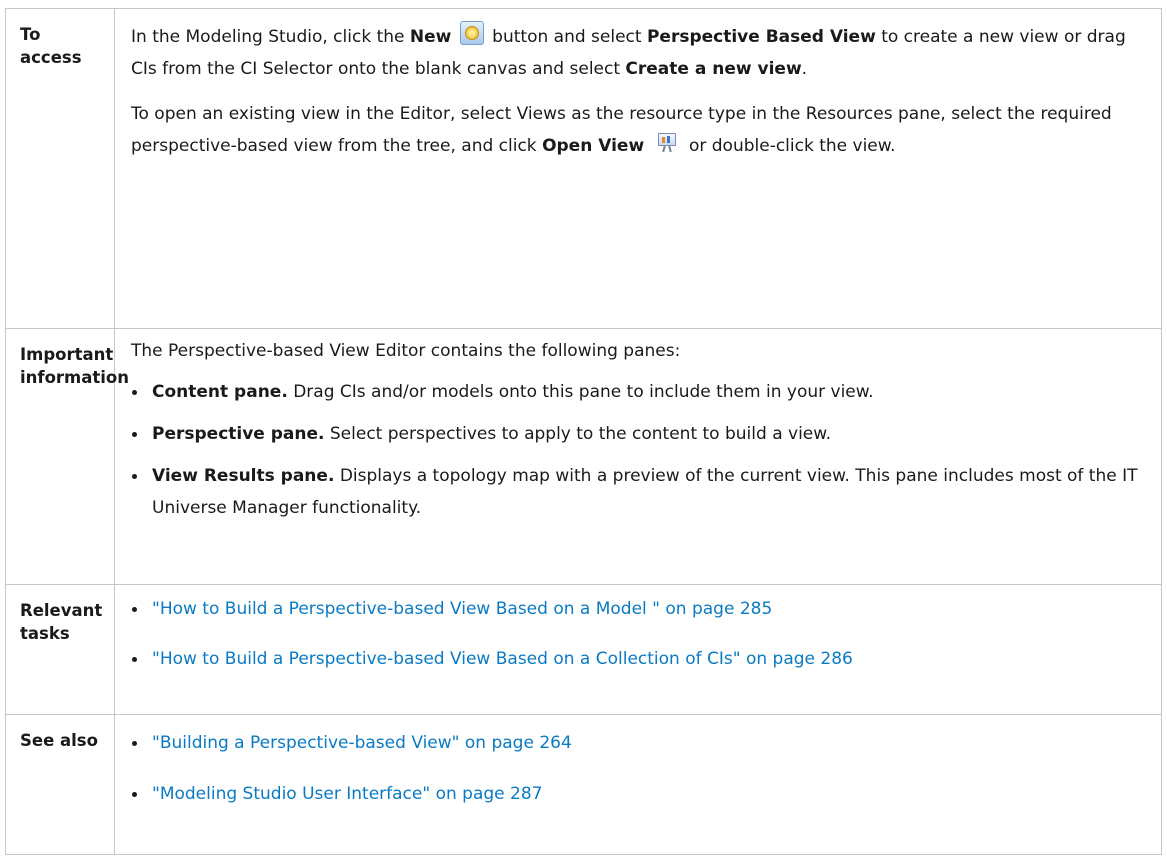 The height and width of the screenshot is (860, 1167). Describe the element at coordinates (238, 434) in the screenshot. I see `pane-term: Perspective pane.` at that location.